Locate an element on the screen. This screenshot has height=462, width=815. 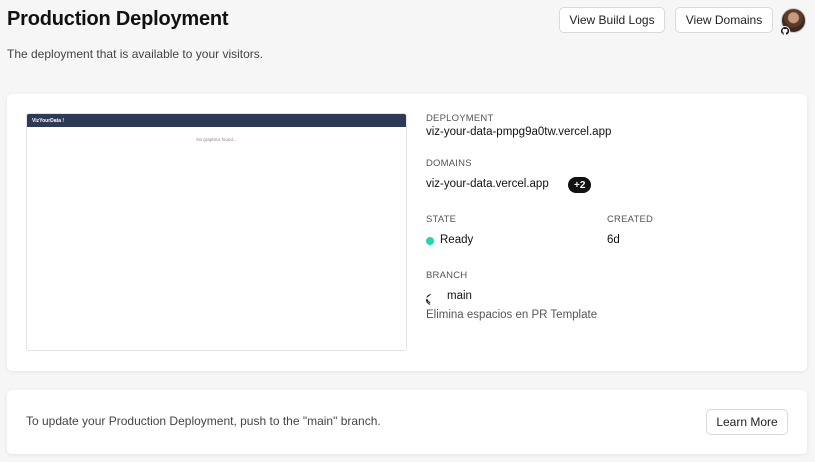
created-value: 6d is located at coordinates (613, 240).